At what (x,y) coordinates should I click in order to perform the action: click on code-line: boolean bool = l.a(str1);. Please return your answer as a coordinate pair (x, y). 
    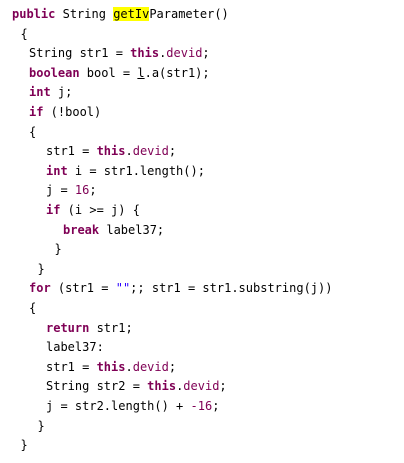
    Looking at the image, I should click on (119, 73).